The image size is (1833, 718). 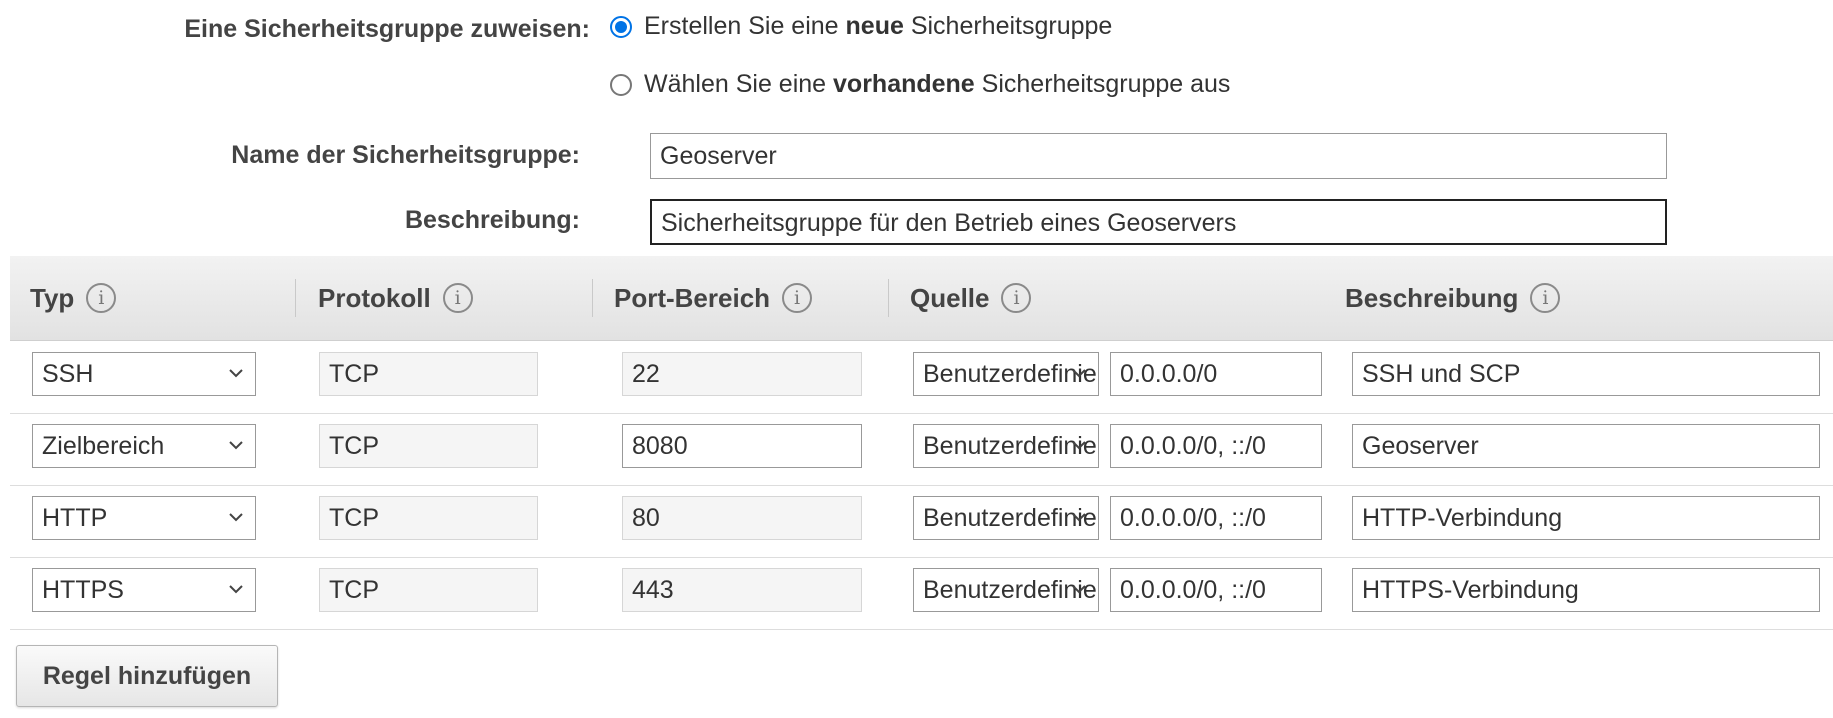 I want to click on security-group-name-label: Name der Sicherheitsgruppe:, so click(x=405, y=155).